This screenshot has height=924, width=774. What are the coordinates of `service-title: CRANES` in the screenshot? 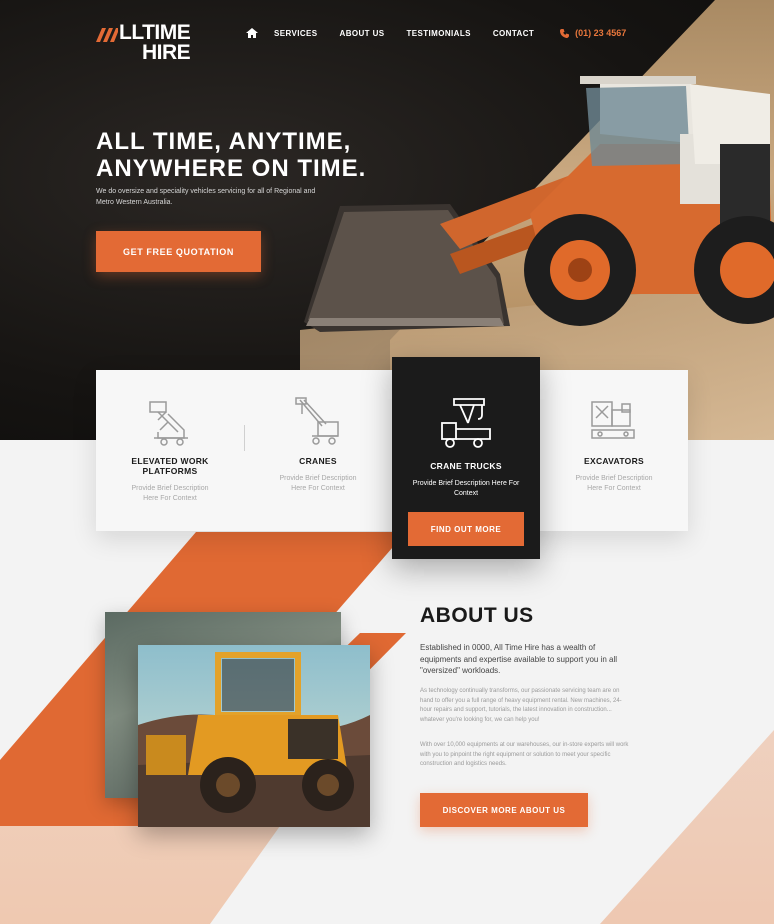 It's located at (318, 461).